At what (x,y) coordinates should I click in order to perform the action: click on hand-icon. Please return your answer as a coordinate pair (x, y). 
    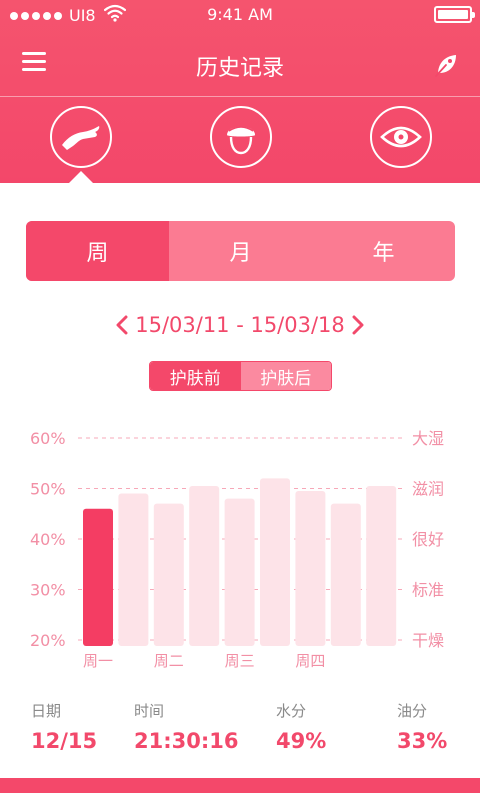
    Looking at the image, I should click on (81, 138).